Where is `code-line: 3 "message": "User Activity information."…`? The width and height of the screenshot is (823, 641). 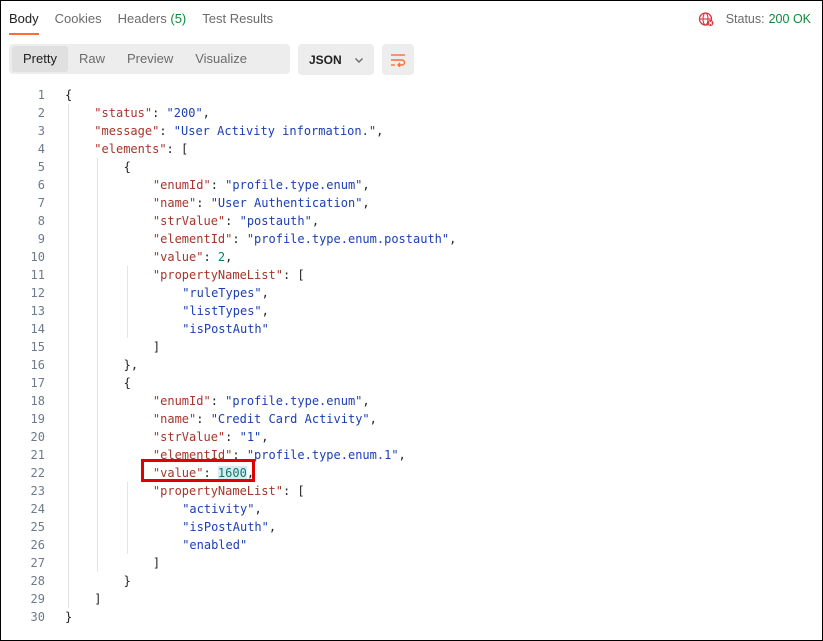
code-line: 3 "message": "User Activity information."… is located at coordinates (411, 131).